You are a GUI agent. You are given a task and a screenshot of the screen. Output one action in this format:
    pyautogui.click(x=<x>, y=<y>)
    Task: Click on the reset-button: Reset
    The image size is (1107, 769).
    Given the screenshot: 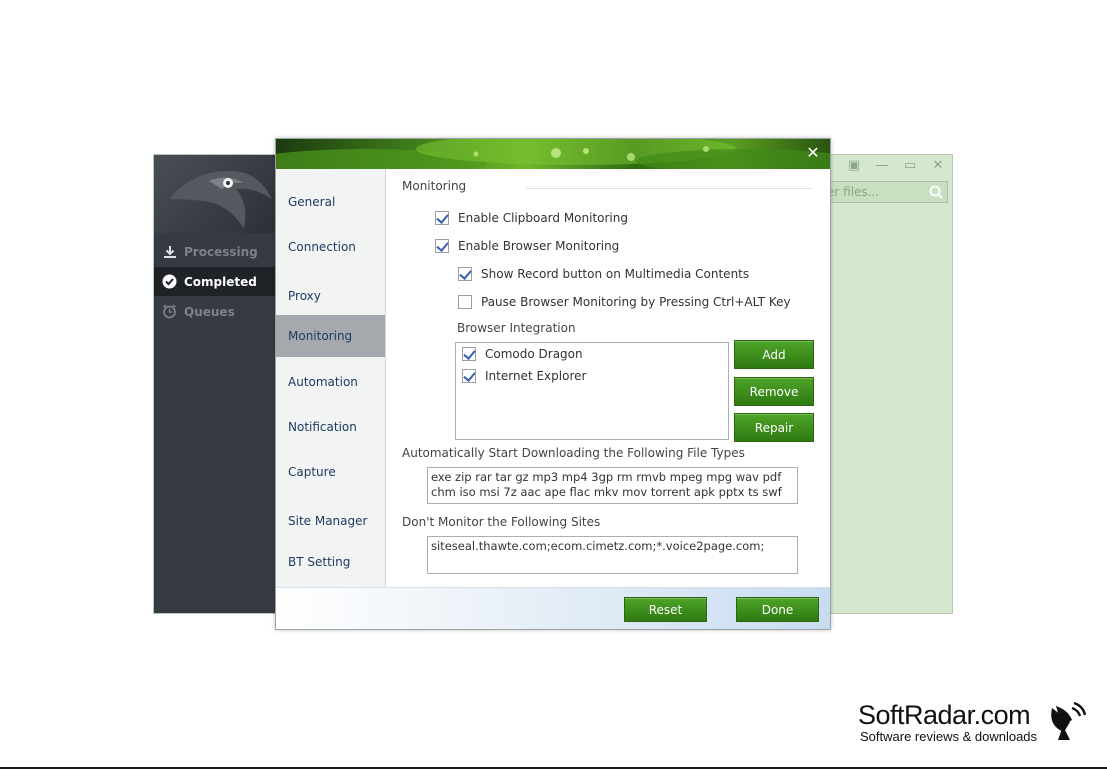 What is the action you would take?
    pyautogui.click(x=665, y=609)
    